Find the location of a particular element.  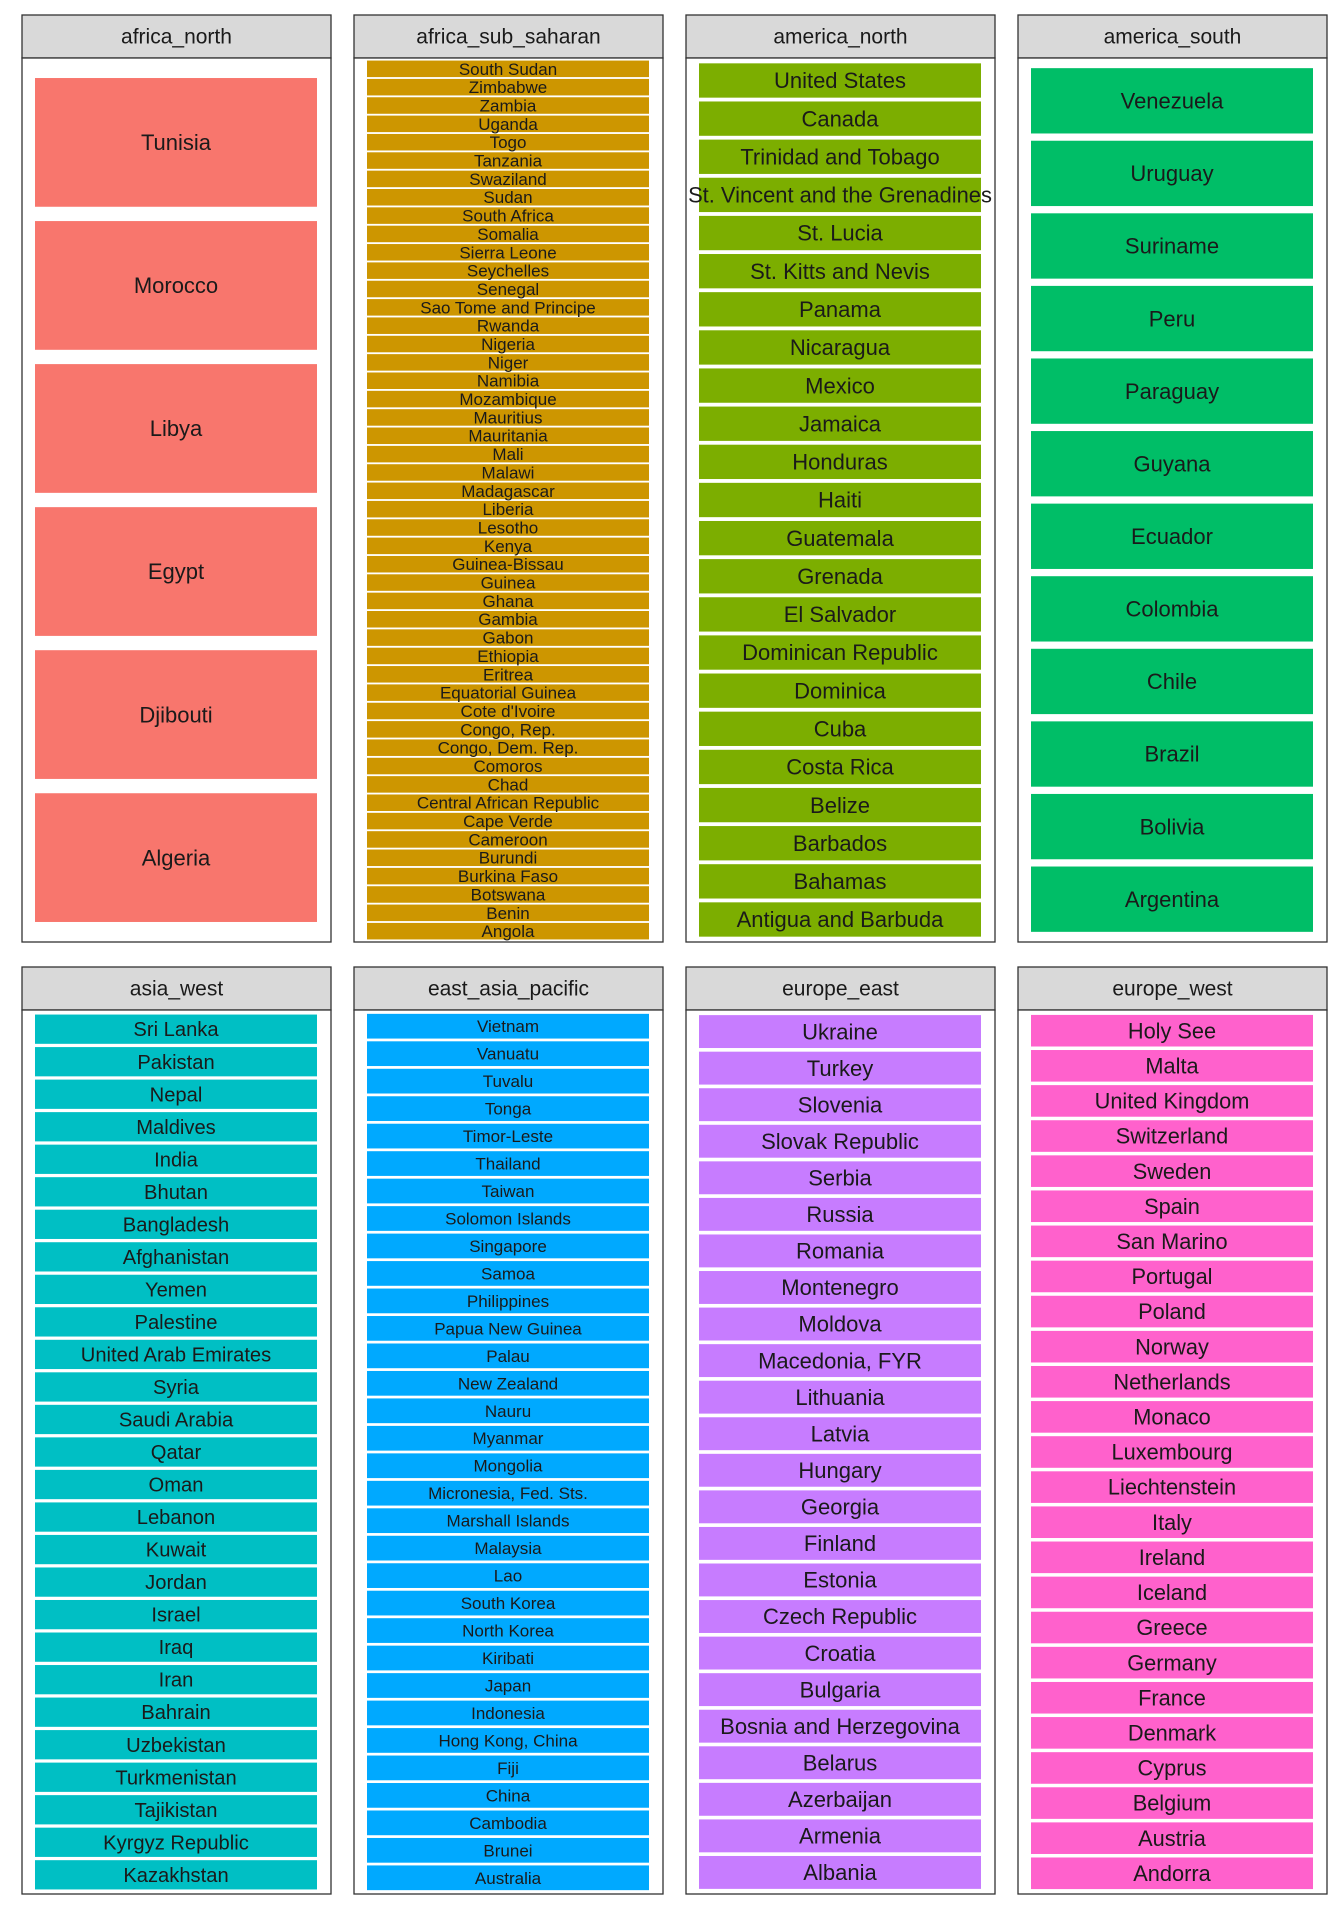

bar-label: Indonesia is located at coordinates (508, 1713).